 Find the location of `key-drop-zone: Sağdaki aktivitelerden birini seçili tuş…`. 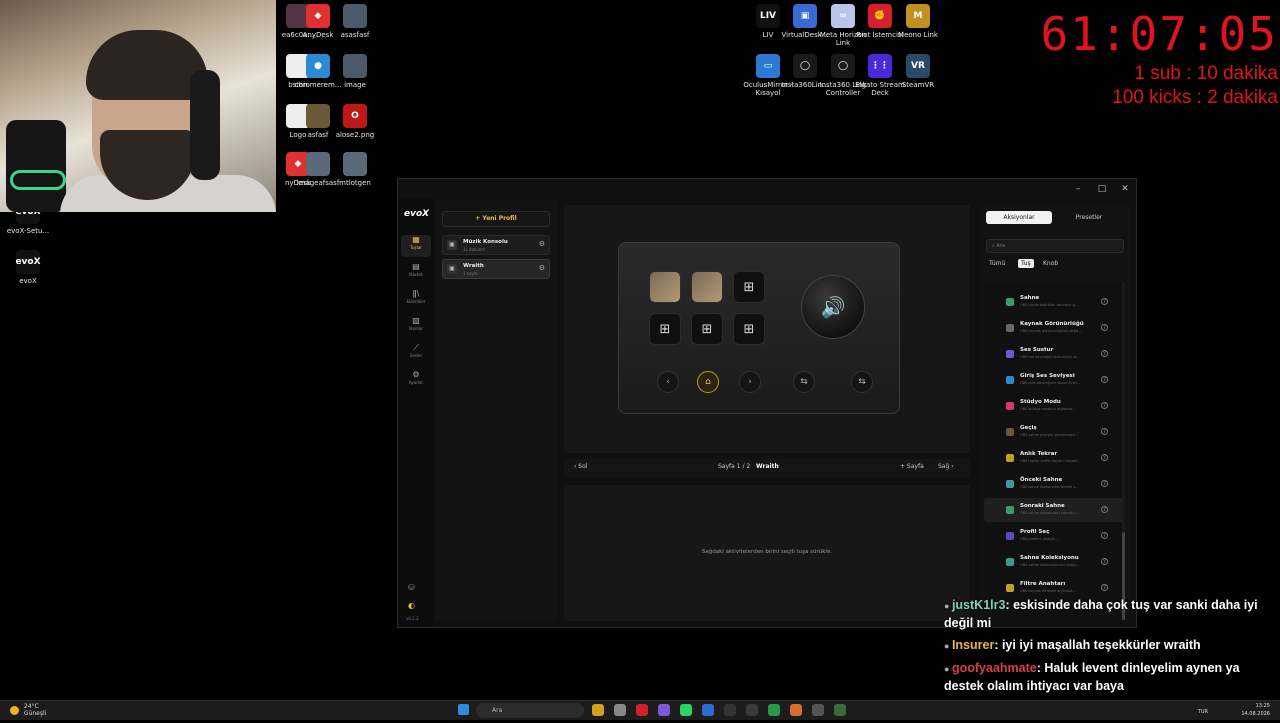

key-drop-zone: Sağdaki aktivitelerden birini seçili tuş… is located at coordinates (767, 553).